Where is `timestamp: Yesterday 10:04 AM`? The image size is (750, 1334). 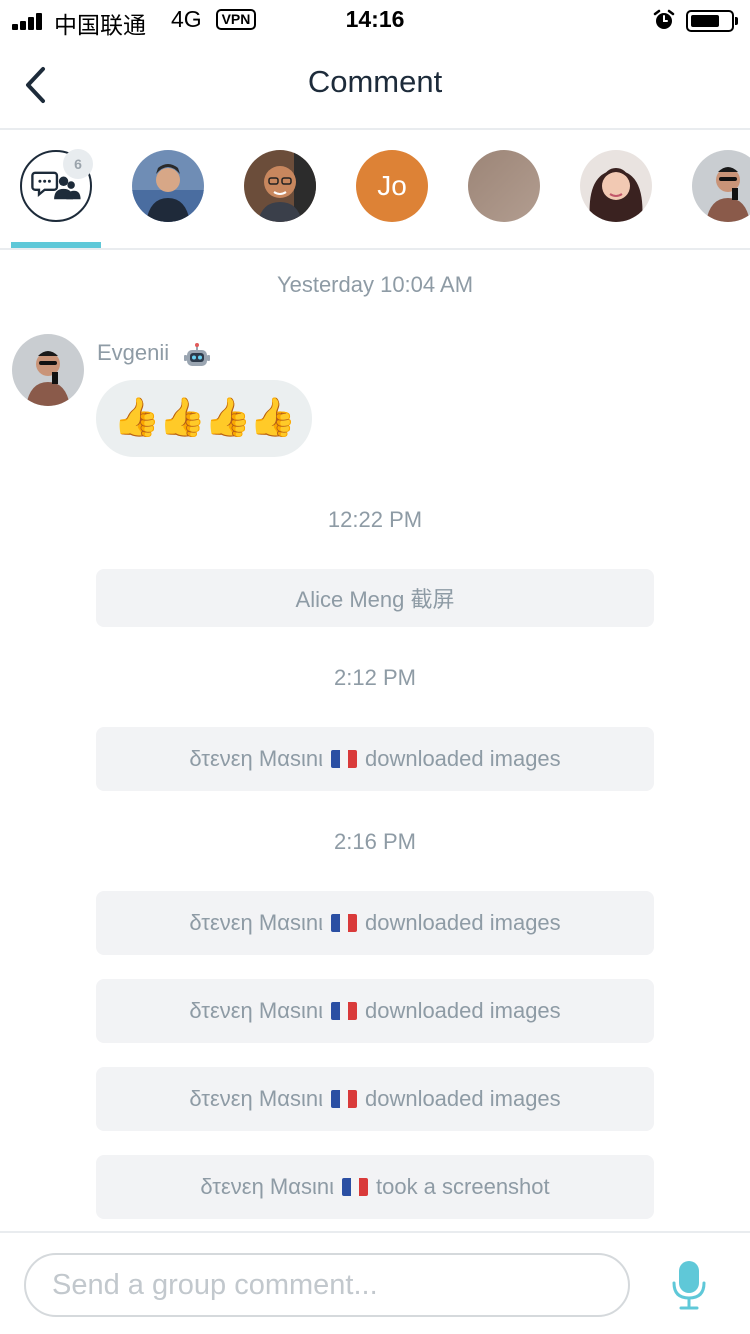
timestamp: Yesterday 10:04 AM is located at coordinates (375, 284).